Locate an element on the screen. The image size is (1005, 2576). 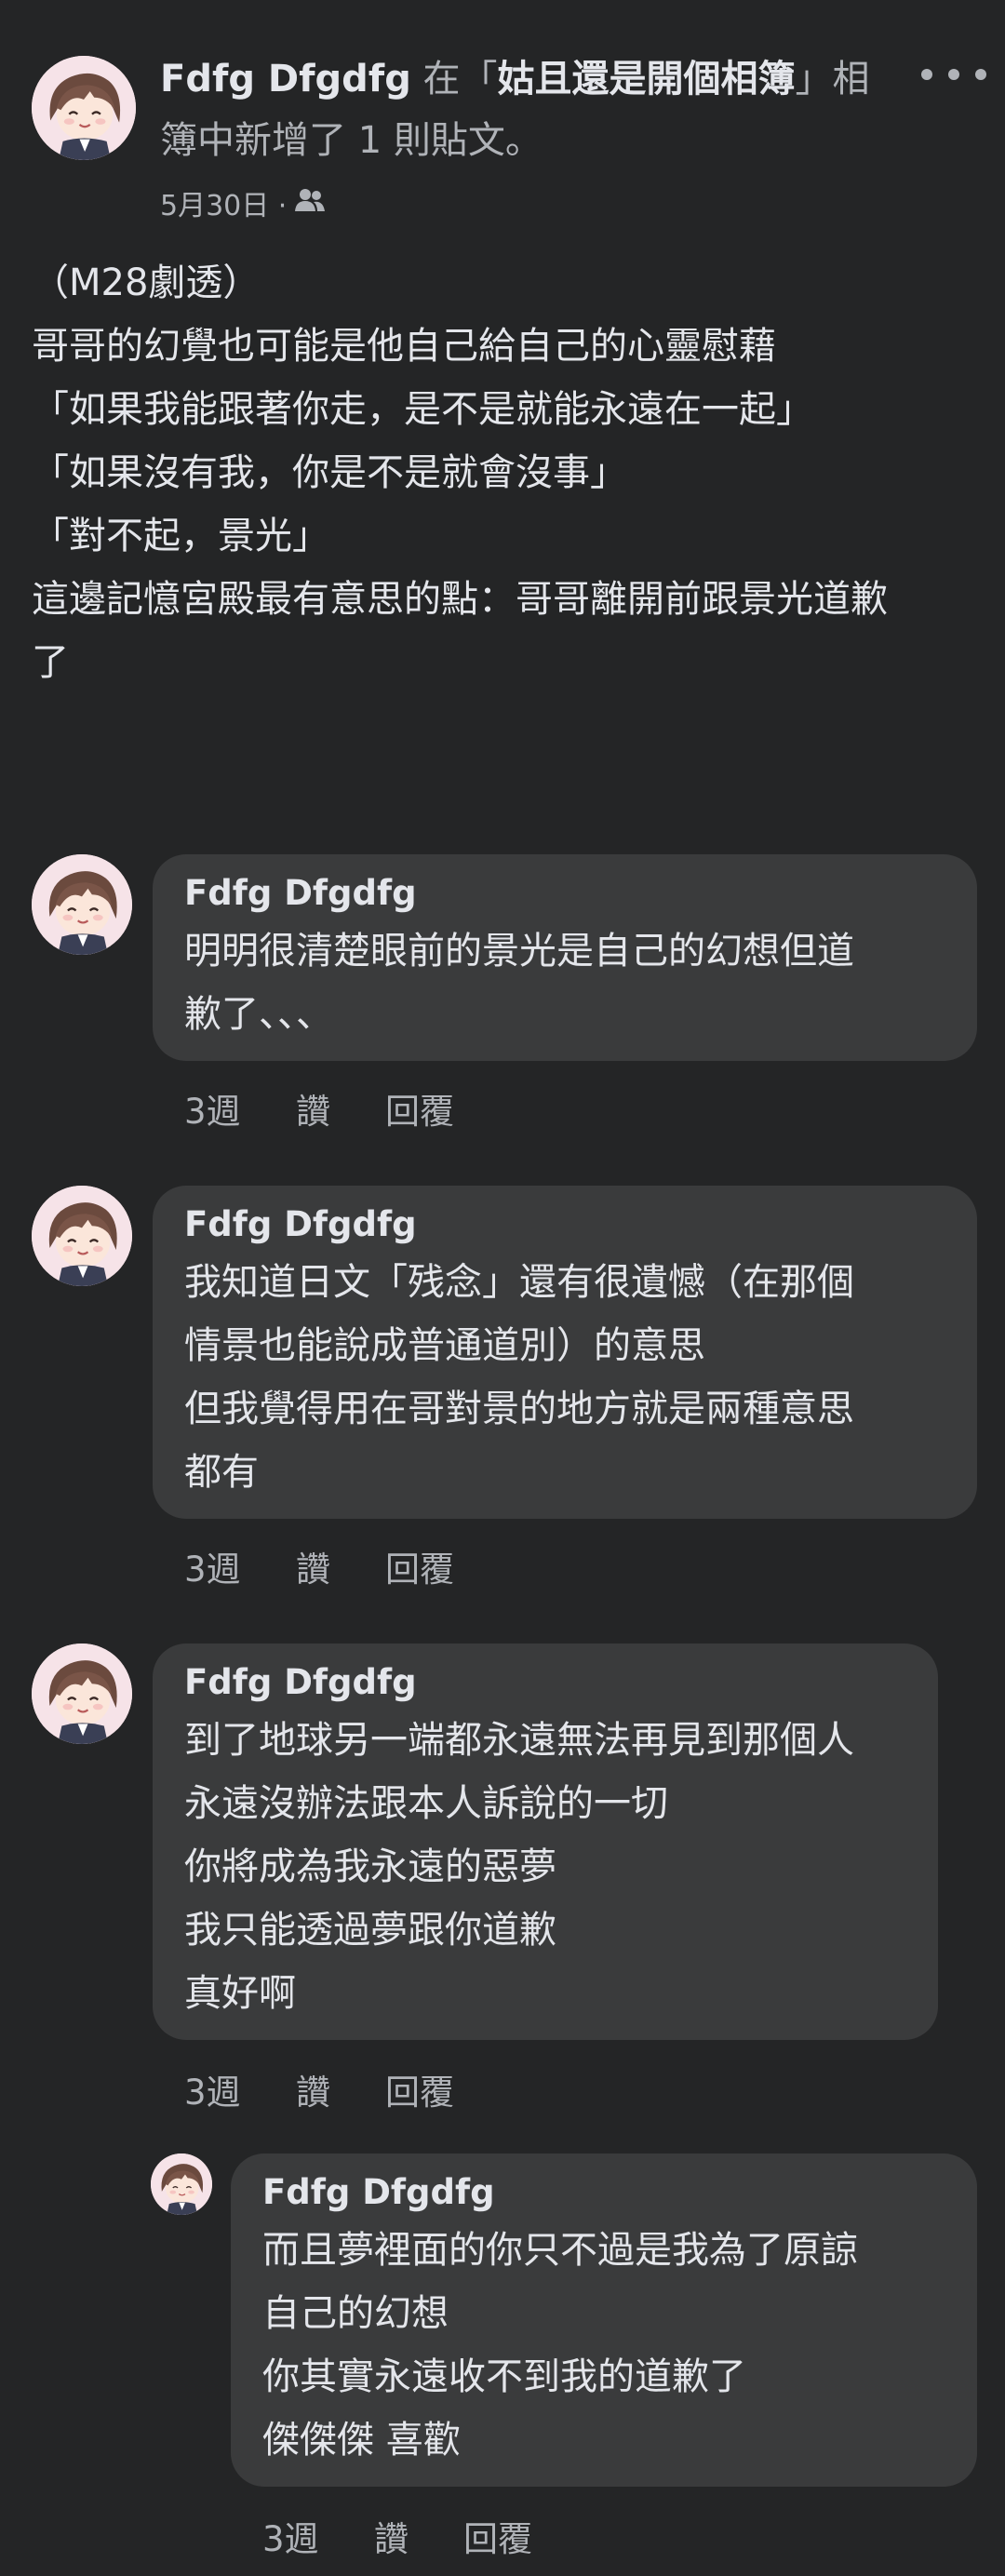
comment-bubble: Fdfg Dfgdfg 明明很清楚眼前的景光是自己的幻想但道 歉了、、、 is located at coordinates (565, 957).